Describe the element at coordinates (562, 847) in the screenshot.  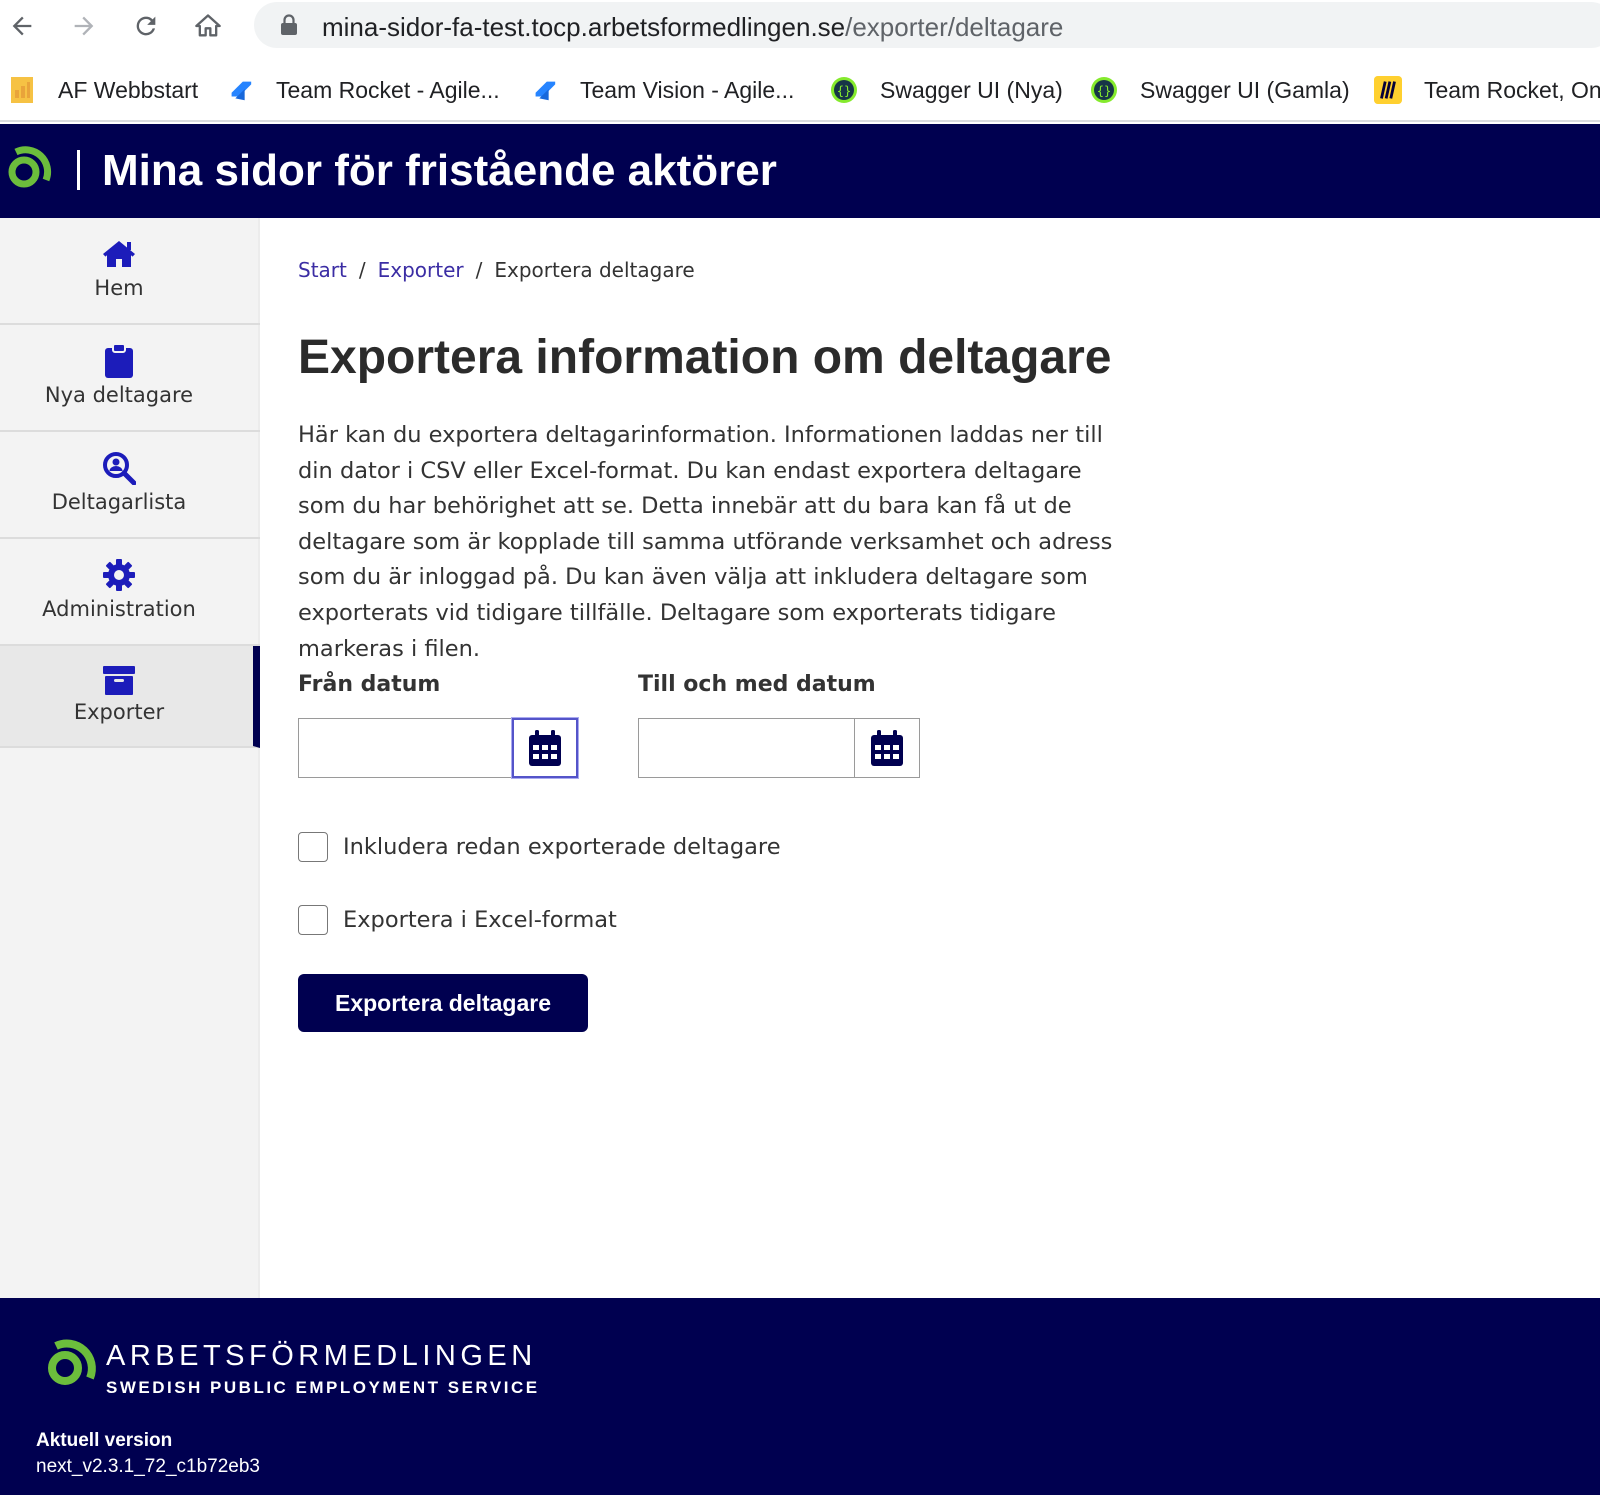
I see `include-exported-label: Inkludera redan exporterade deltagare` at that location.